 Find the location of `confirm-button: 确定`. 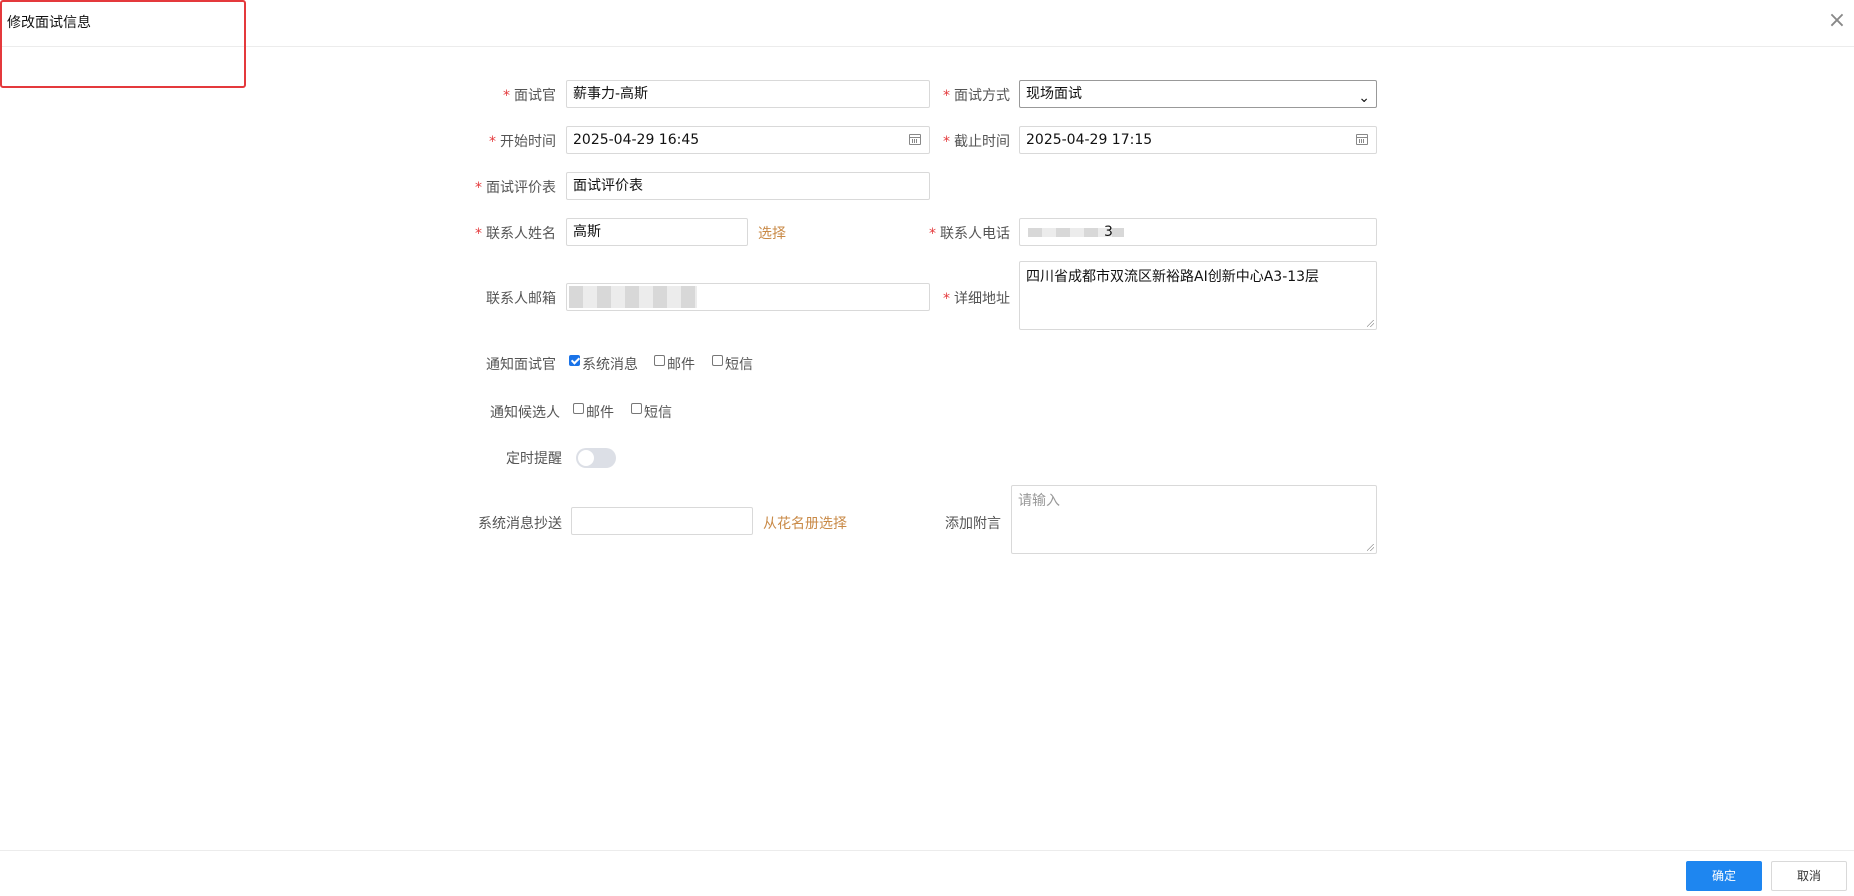

confirm-button: 确定 is located at coordinates (1724, 876).